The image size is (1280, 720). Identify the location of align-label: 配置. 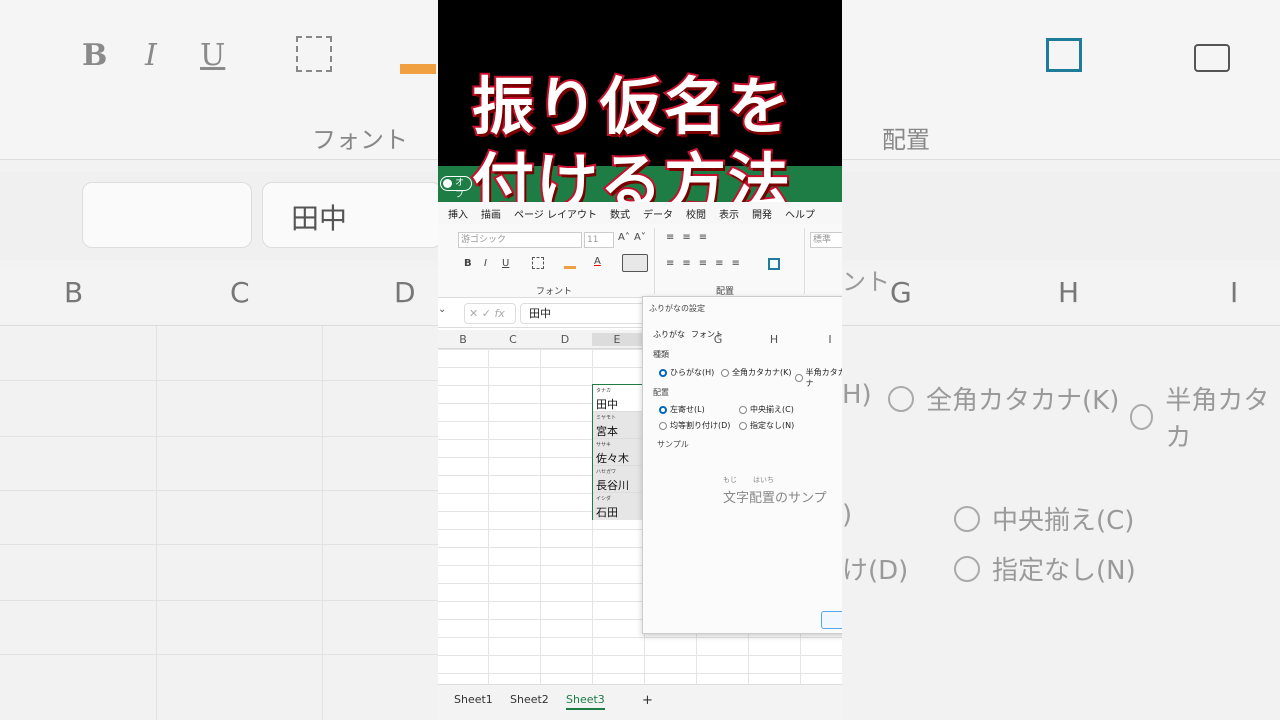
(661, 392).